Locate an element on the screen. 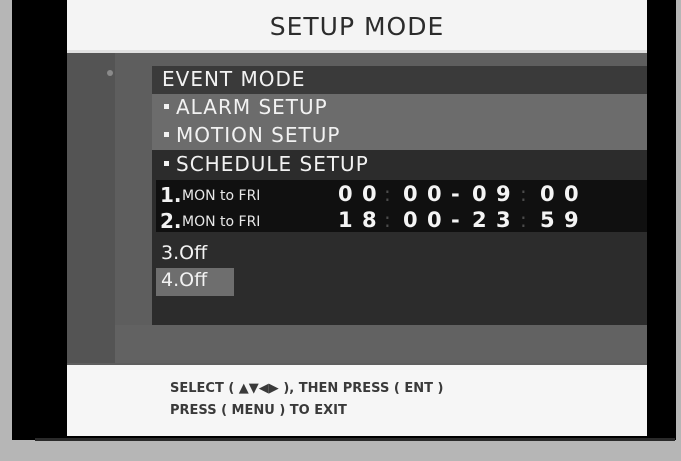  schedule-row-3: 3.Off is located at coordinates (184, 253).